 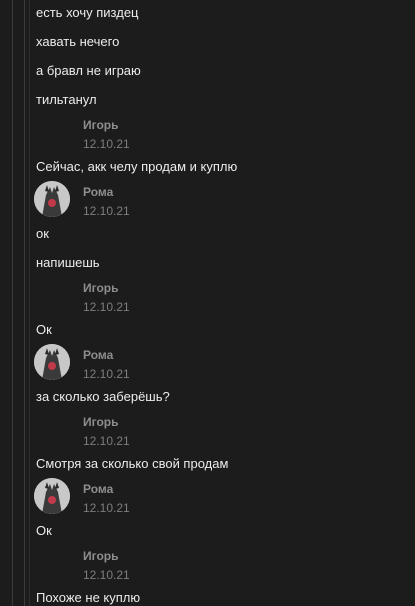 What do you see at coordinates (88, 70) in the screenshot?
I see `message-text: а бравл не играю` at bounding box center [88, 70].